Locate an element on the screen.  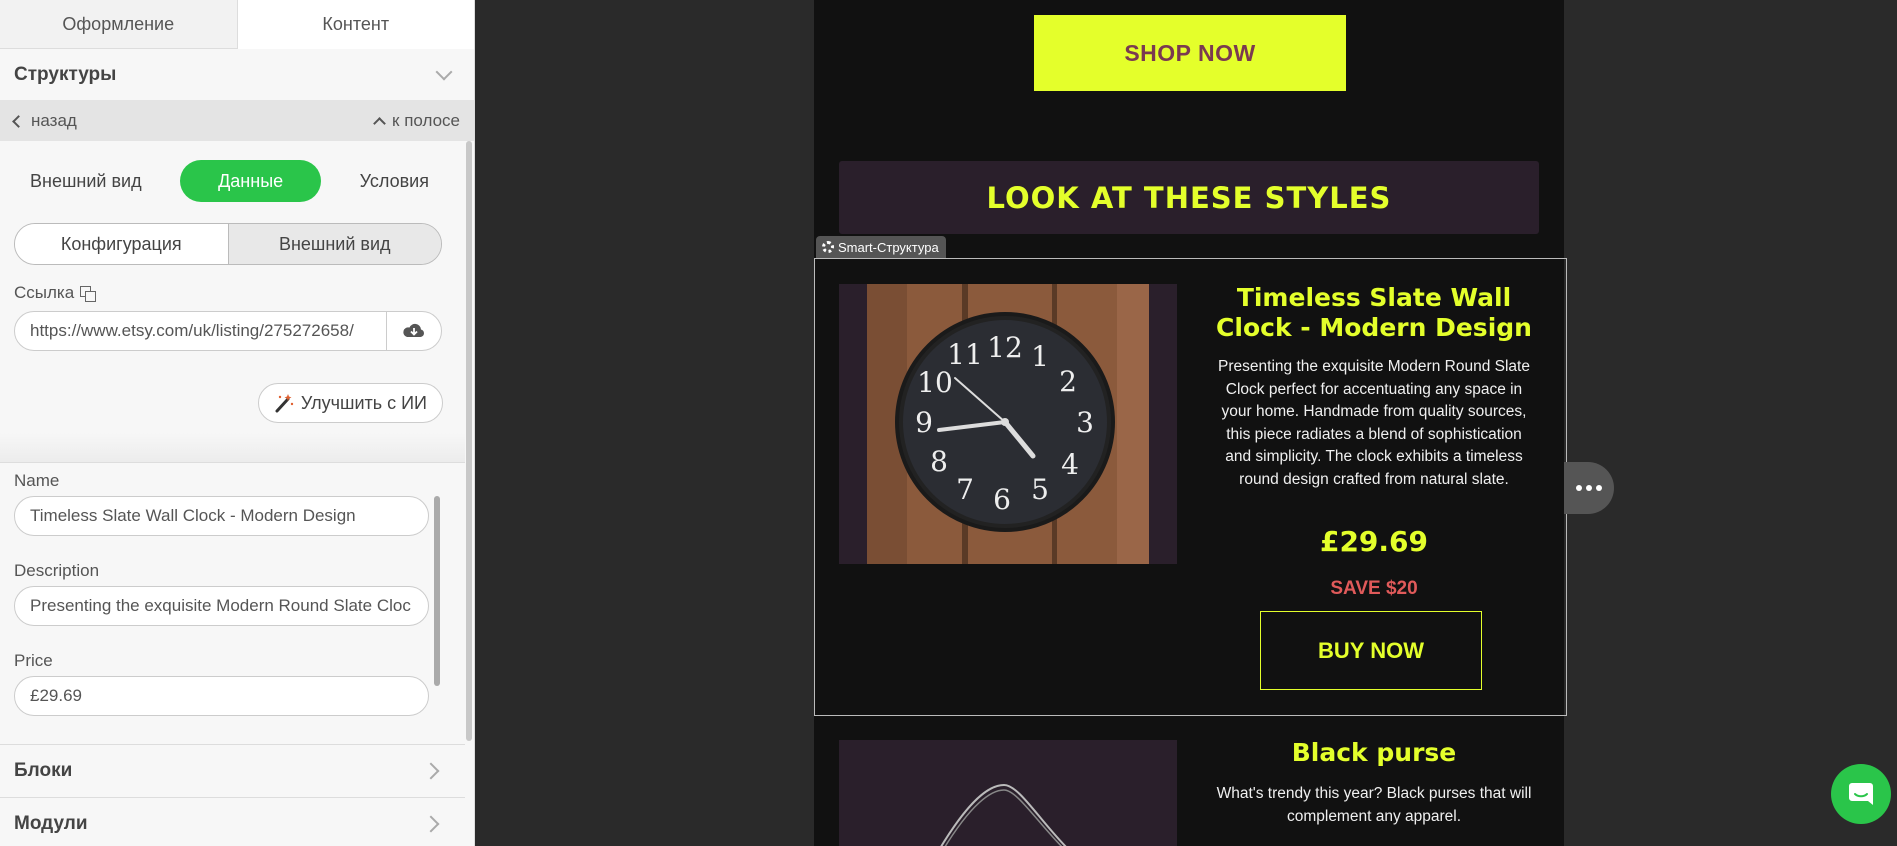
tab-appearance: Внешний вид is located at coordinates (86, 181).